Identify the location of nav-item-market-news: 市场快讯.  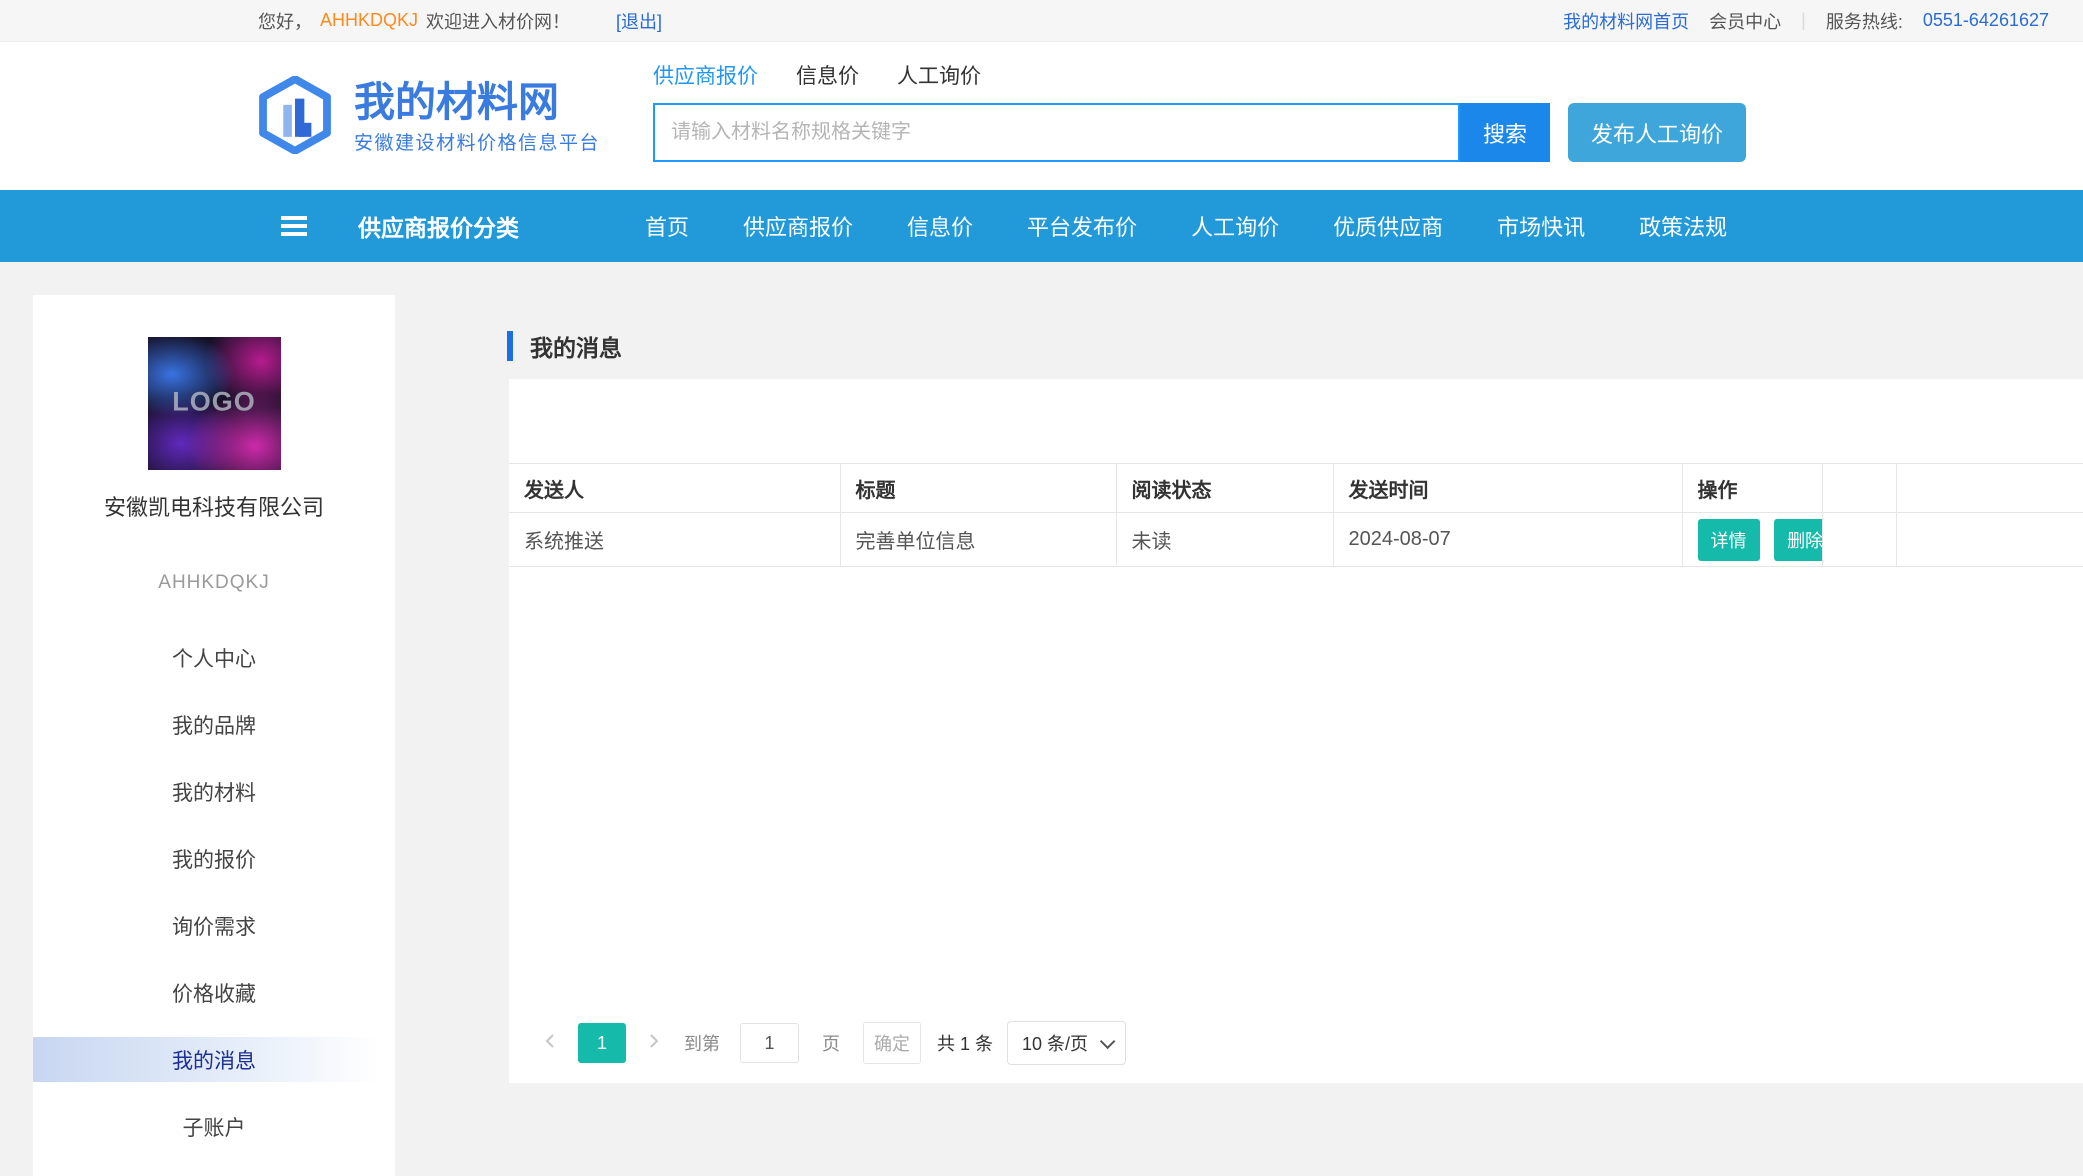
(1541, 226).